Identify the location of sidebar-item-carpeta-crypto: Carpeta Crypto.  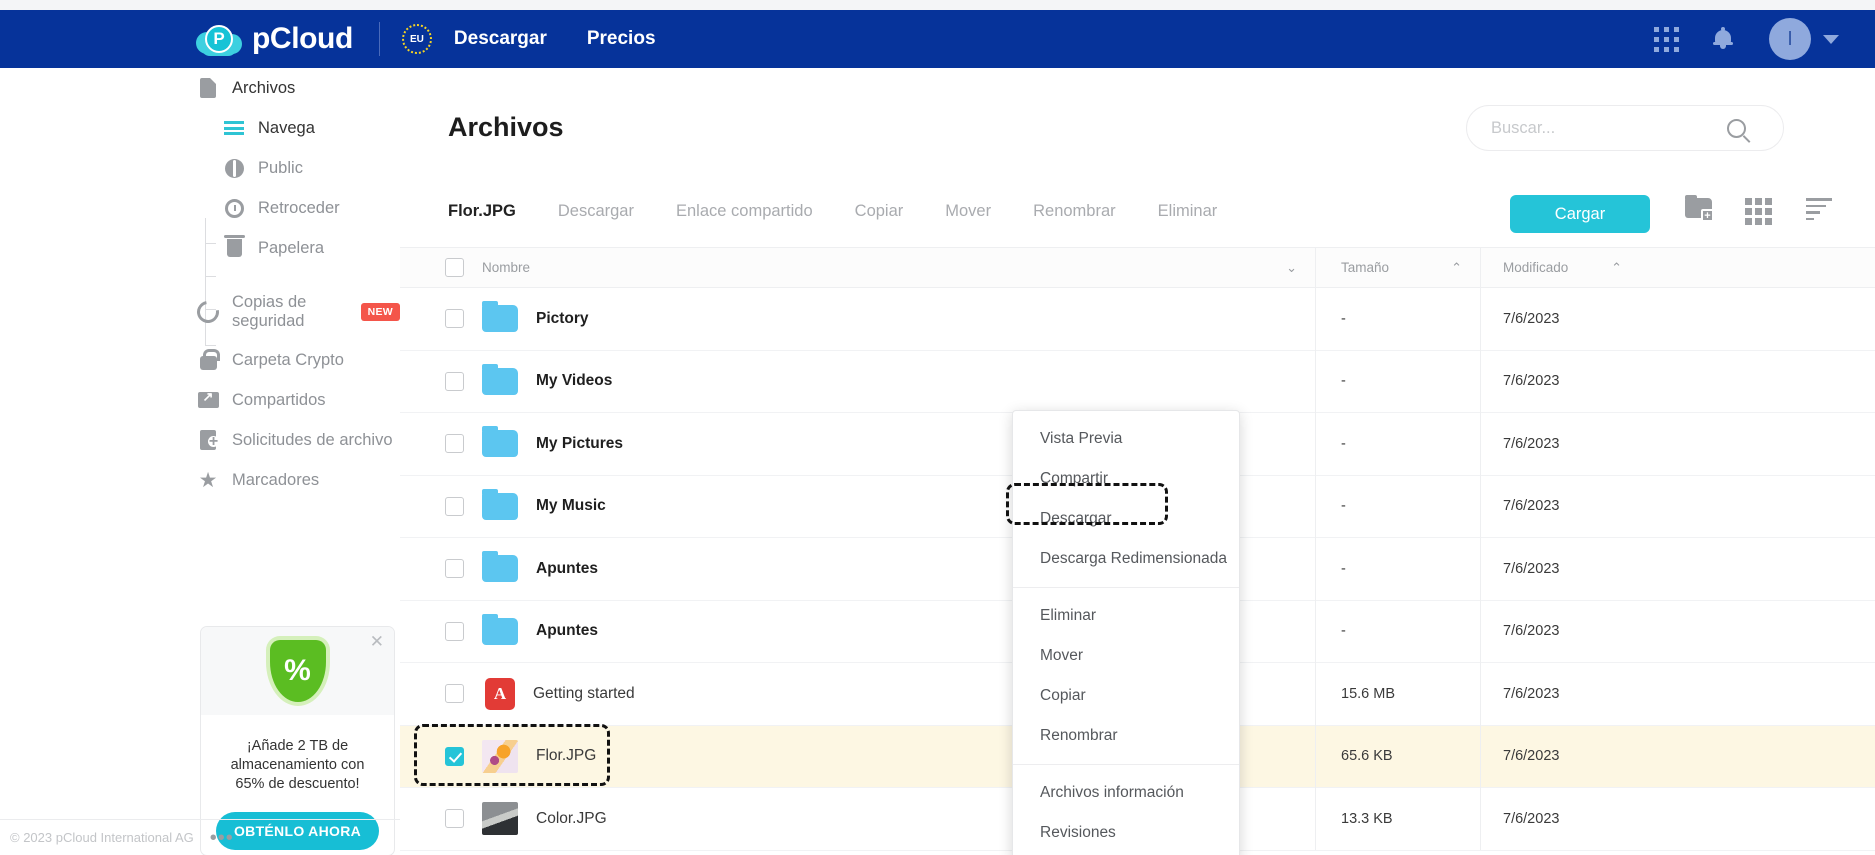
(200, 360).